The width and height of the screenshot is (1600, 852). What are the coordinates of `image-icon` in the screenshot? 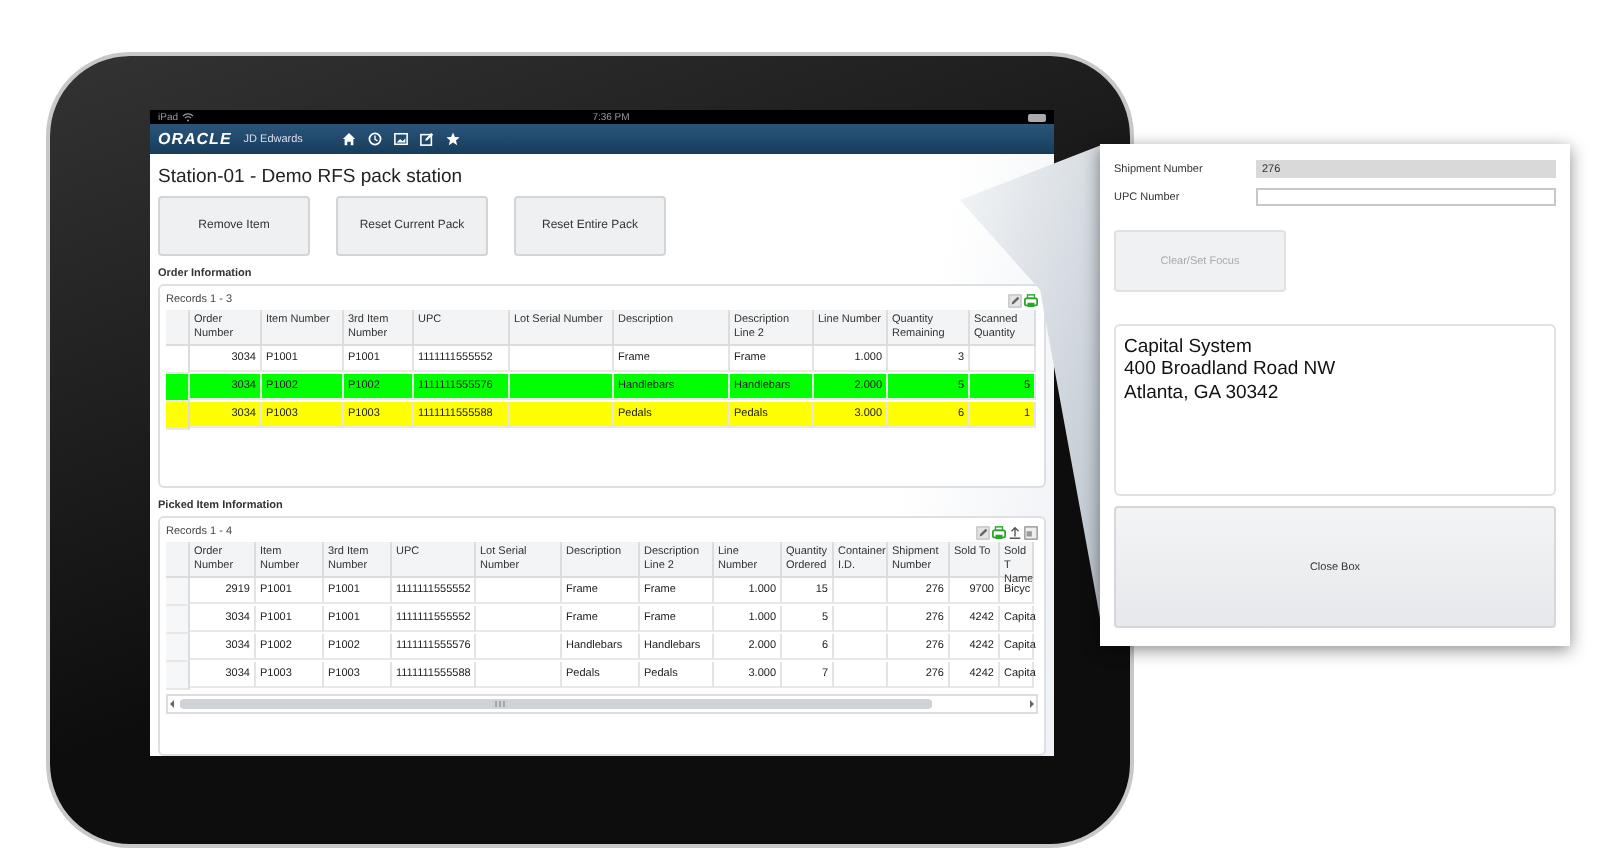 It's located at (401, 139).